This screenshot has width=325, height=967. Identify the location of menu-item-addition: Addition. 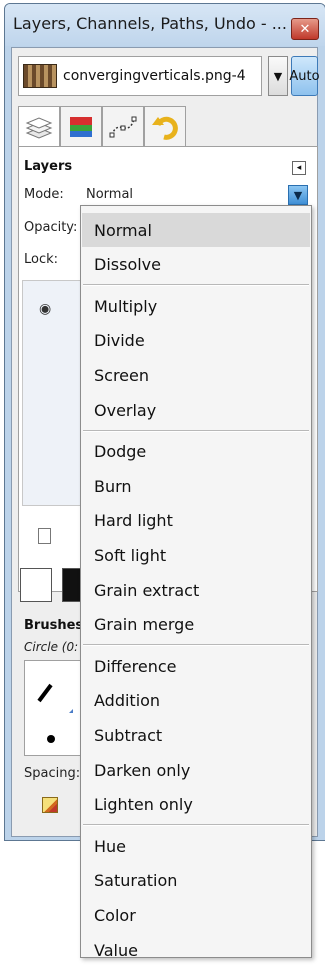
(196, 701).